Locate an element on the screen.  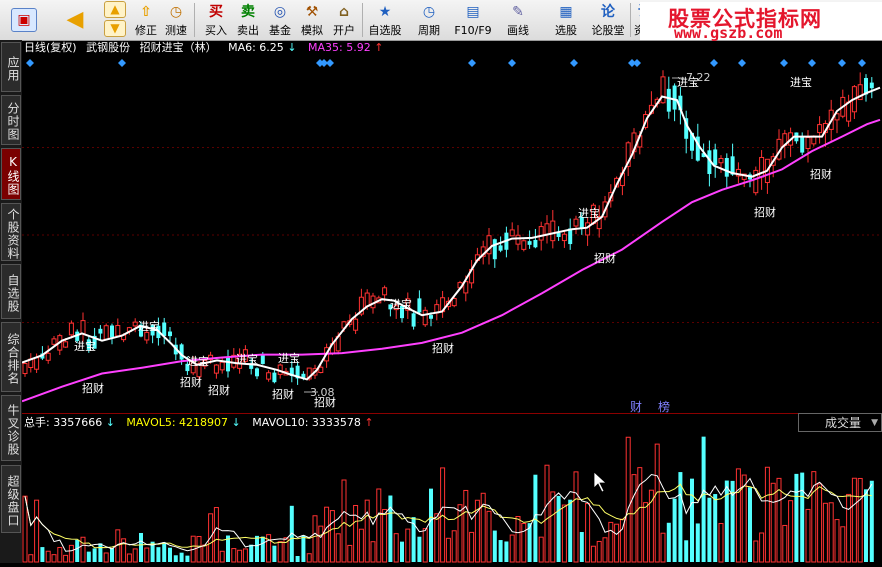
speedtest-button: ◷ 测速 is located at coordinates (176, 20).